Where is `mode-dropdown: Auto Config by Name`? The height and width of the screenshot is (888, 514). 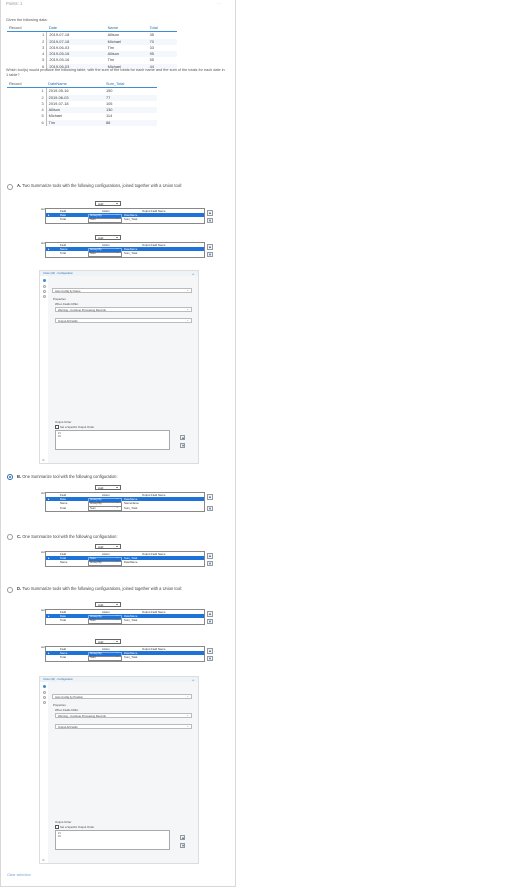 mode-dropdown: Auto Config by Name is located at coordinates (122, 290).